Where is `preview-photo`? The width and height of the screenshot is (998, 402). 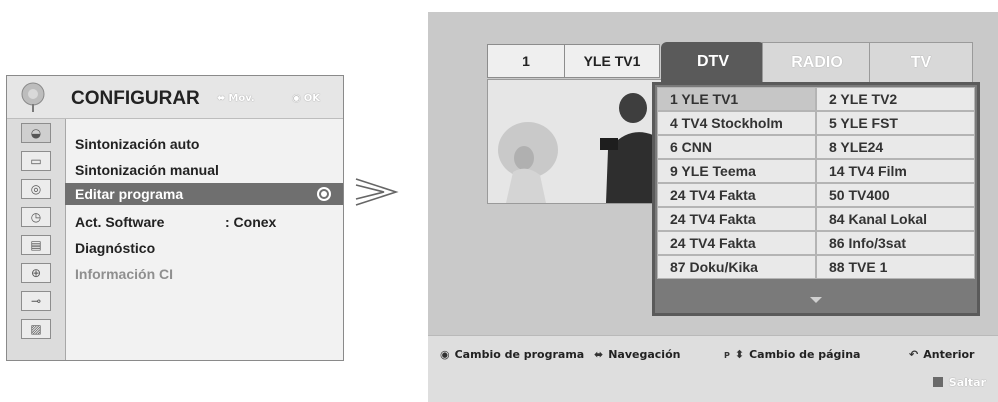
preview-photo is located at coordinates (574, 141).